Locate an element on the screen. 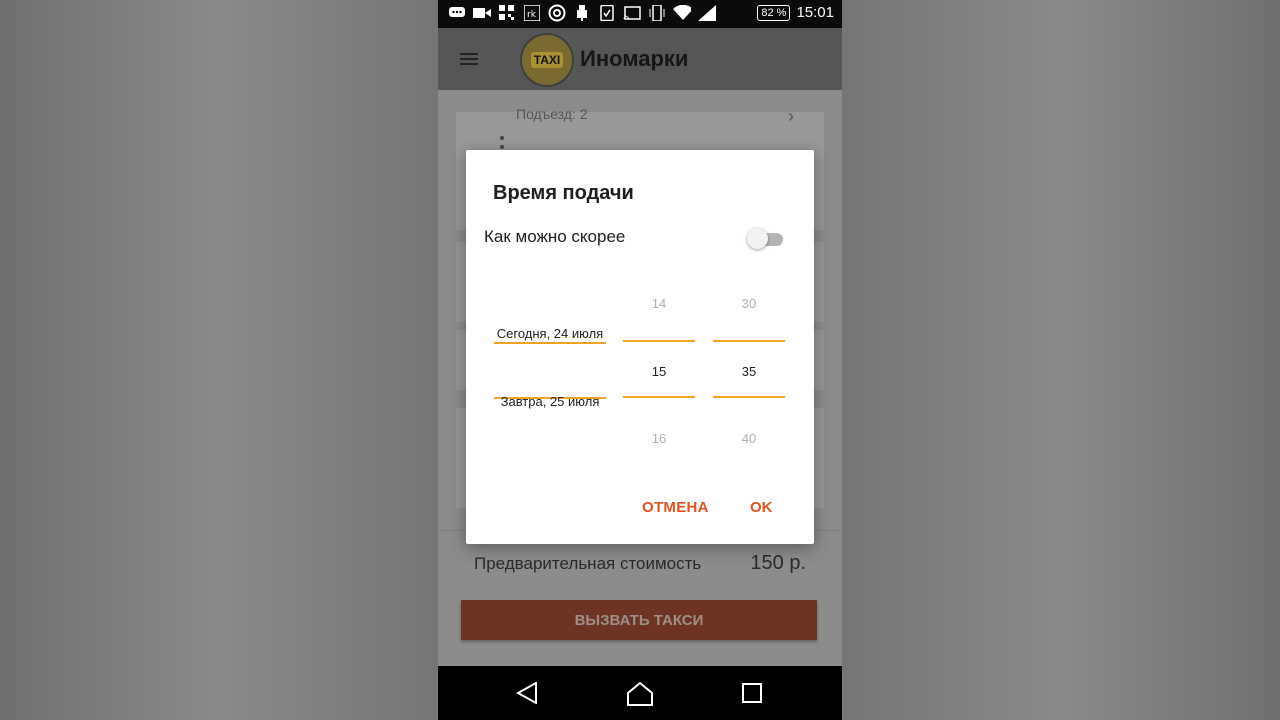 The width and height of the screenshot is (1280, 720). asap-toggle is located at coordinates (766, 237).